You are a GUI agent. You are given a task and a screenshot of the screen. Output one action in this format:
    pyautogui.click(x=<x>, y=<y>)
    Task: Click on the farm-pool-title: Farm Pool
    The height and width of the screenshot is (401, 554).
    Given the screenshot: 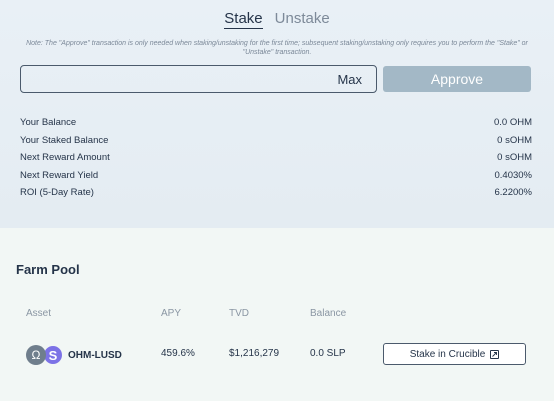 What is the action you would take?
    pyautogui.click(x=48, y=269)
    